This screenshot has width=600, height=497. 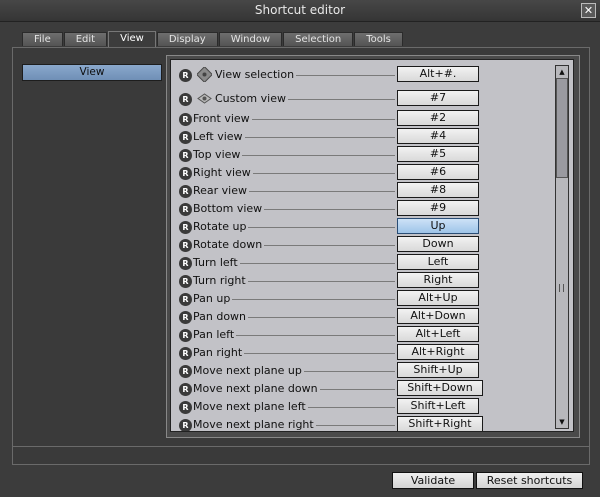 I want to click on shortcut-label: Move next plane down, so click(x=255, y=388).